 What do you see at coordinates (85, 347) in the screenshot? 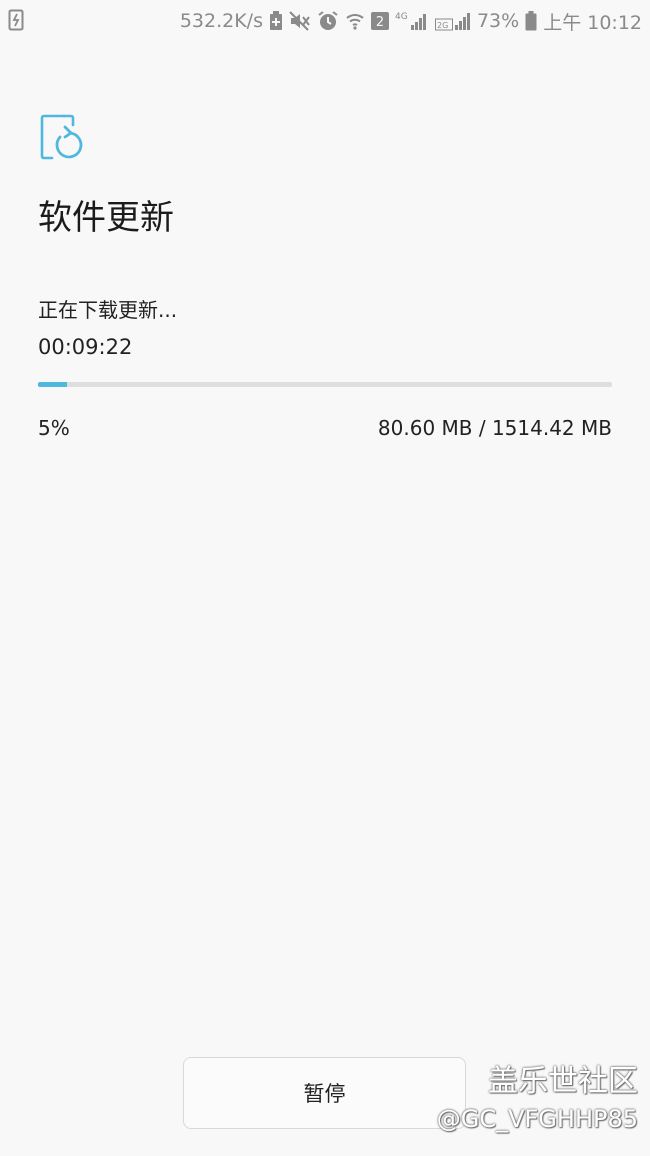
I see `elapsed-time: 00:09:22` at bounding box center [85, 347].